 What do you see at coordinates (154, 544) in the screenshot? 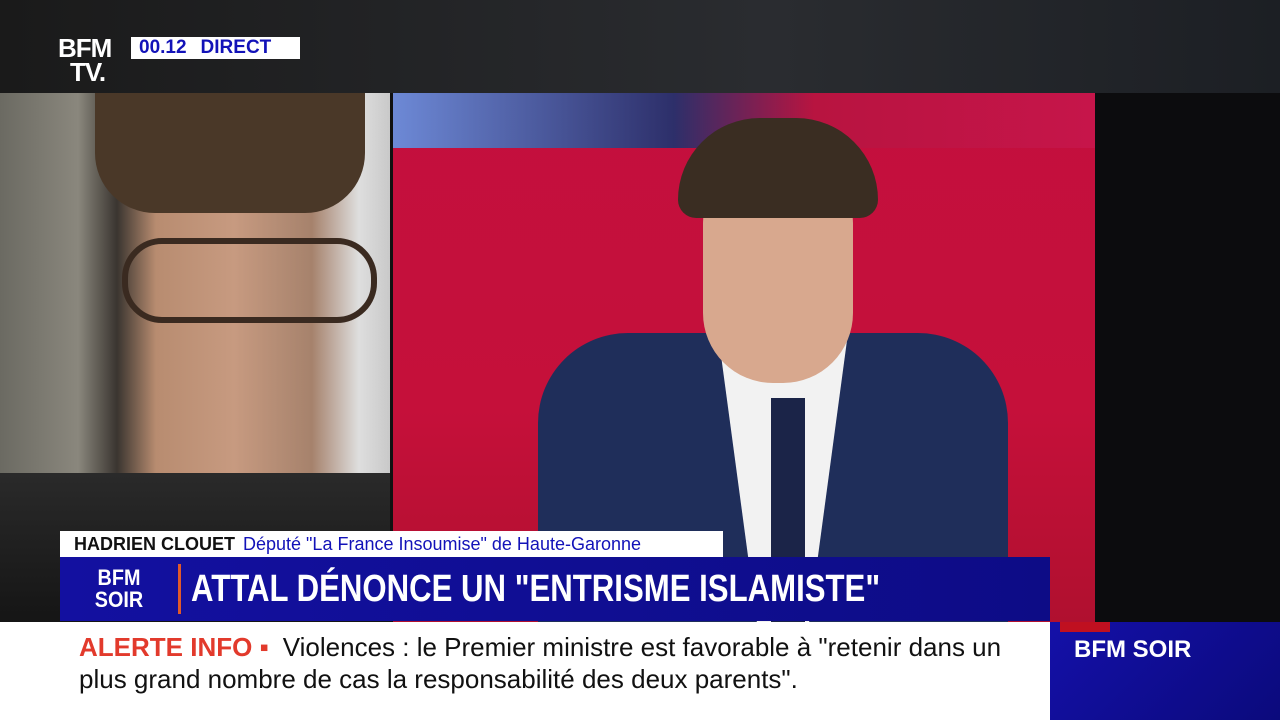
I see `guest-name: HADRIEN CLOUET` at bounding box center [154, 544].